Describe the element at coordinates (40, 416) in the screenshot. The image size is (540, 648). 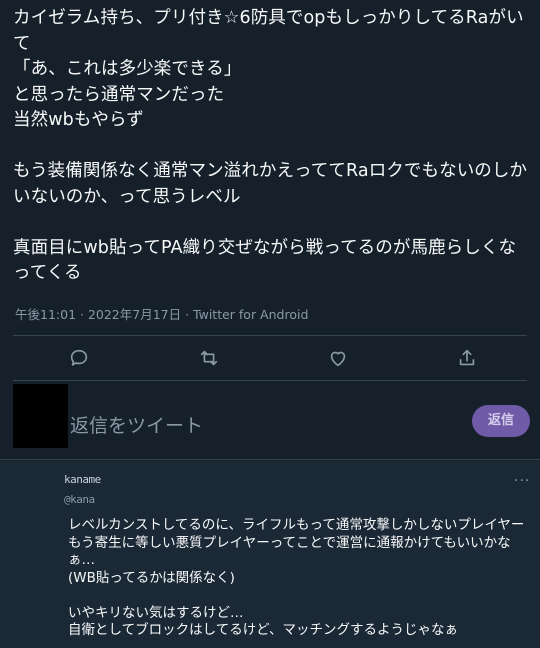
I see `avatar` at that location.